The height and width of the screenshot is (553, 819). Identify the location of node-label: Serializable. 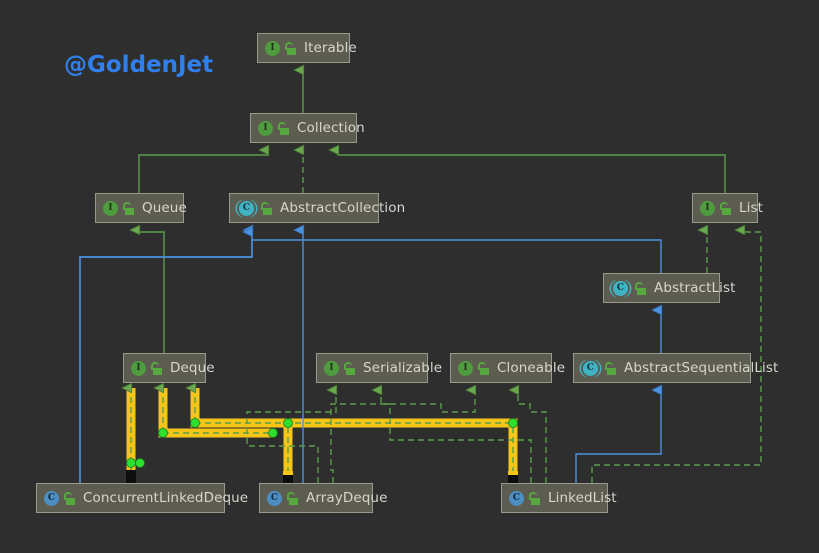
(403, 368).